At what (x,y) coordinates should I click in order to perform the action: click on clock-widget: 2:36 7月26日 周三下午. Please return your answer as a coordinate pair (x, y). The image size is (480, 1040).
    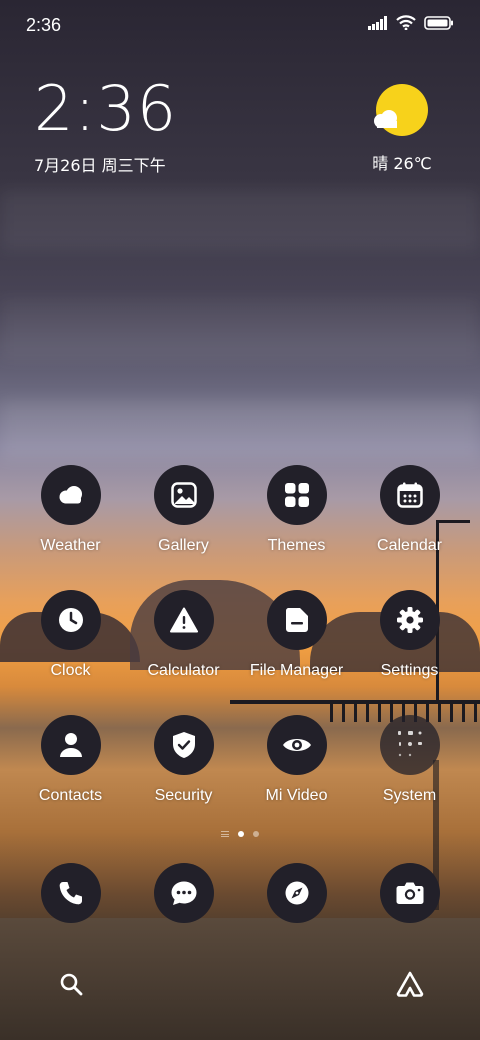
    Looking at the image, I should click on (105, 127).